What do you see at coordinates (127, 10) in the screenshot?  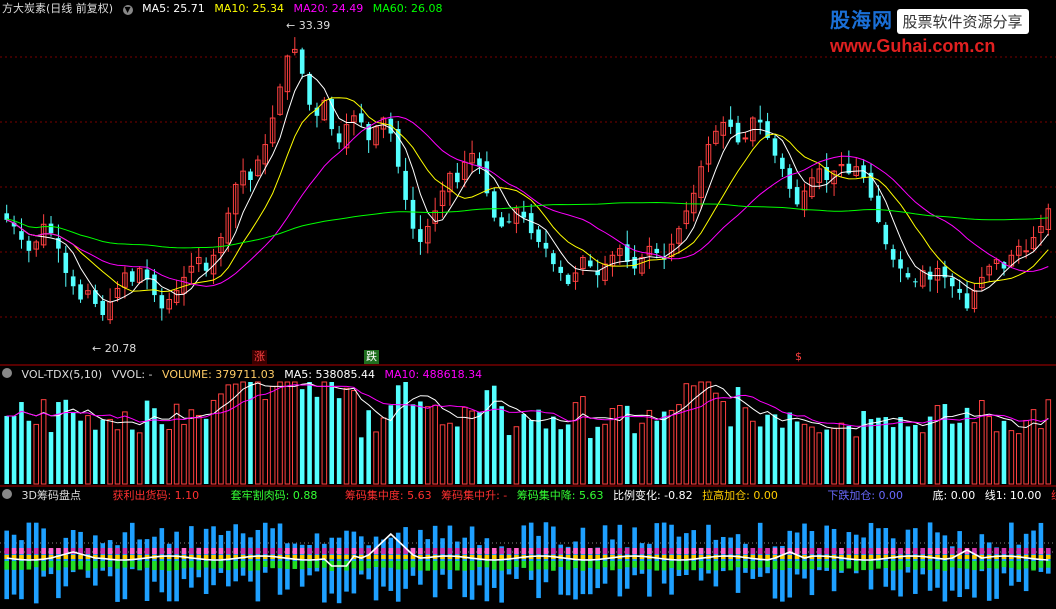 I see `chevron-down-icon: ▼` at bounding box center [127, 10].